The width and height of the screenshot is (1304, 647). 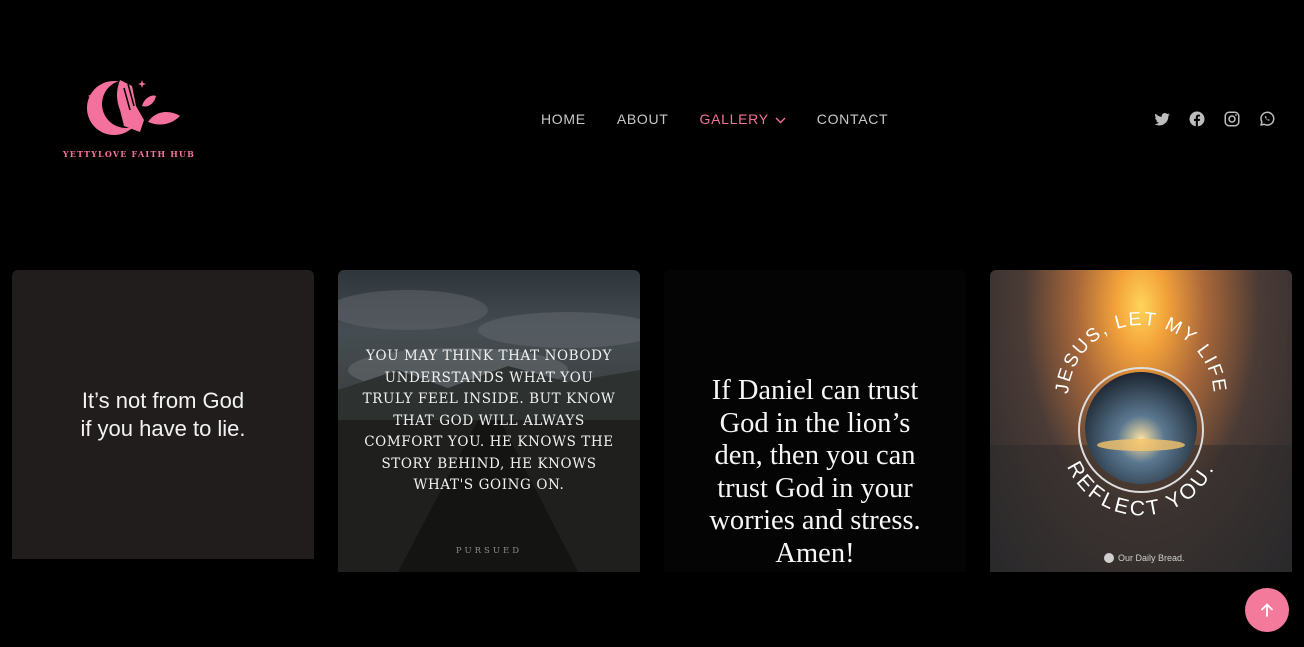 I want to click on nav-item-home: HOME, so click(x=563, y=119).